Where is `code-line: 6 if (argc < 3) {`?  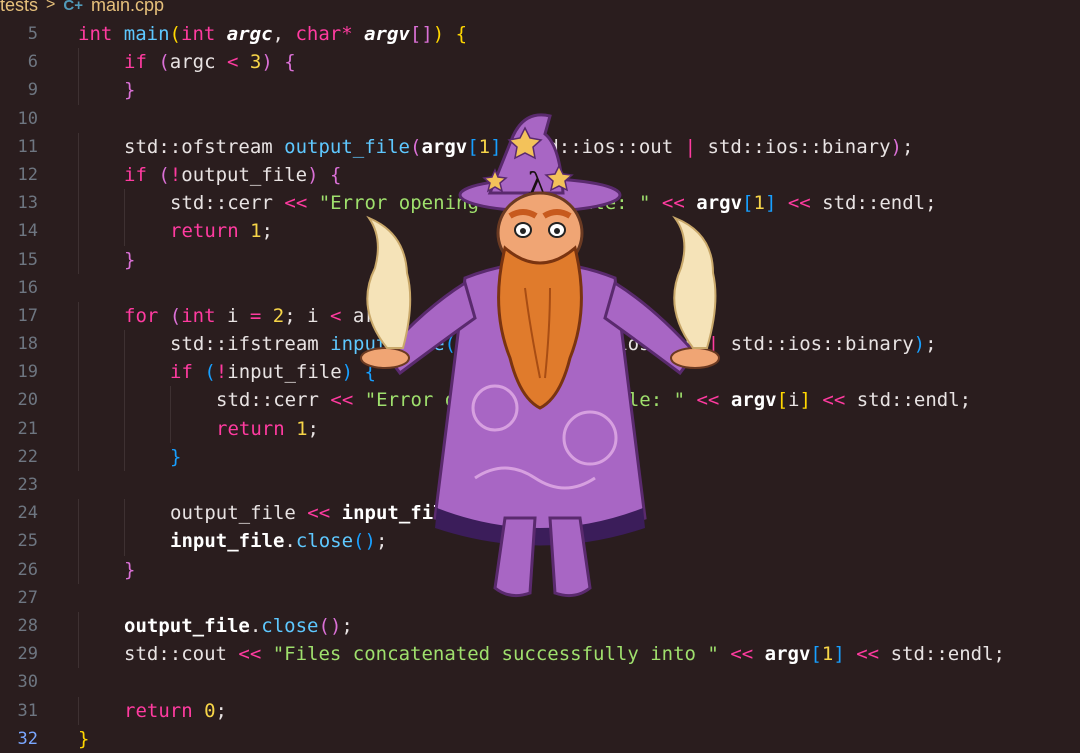 code-line: 6 if (argc < 3) { is located at coordinates (540, 62).